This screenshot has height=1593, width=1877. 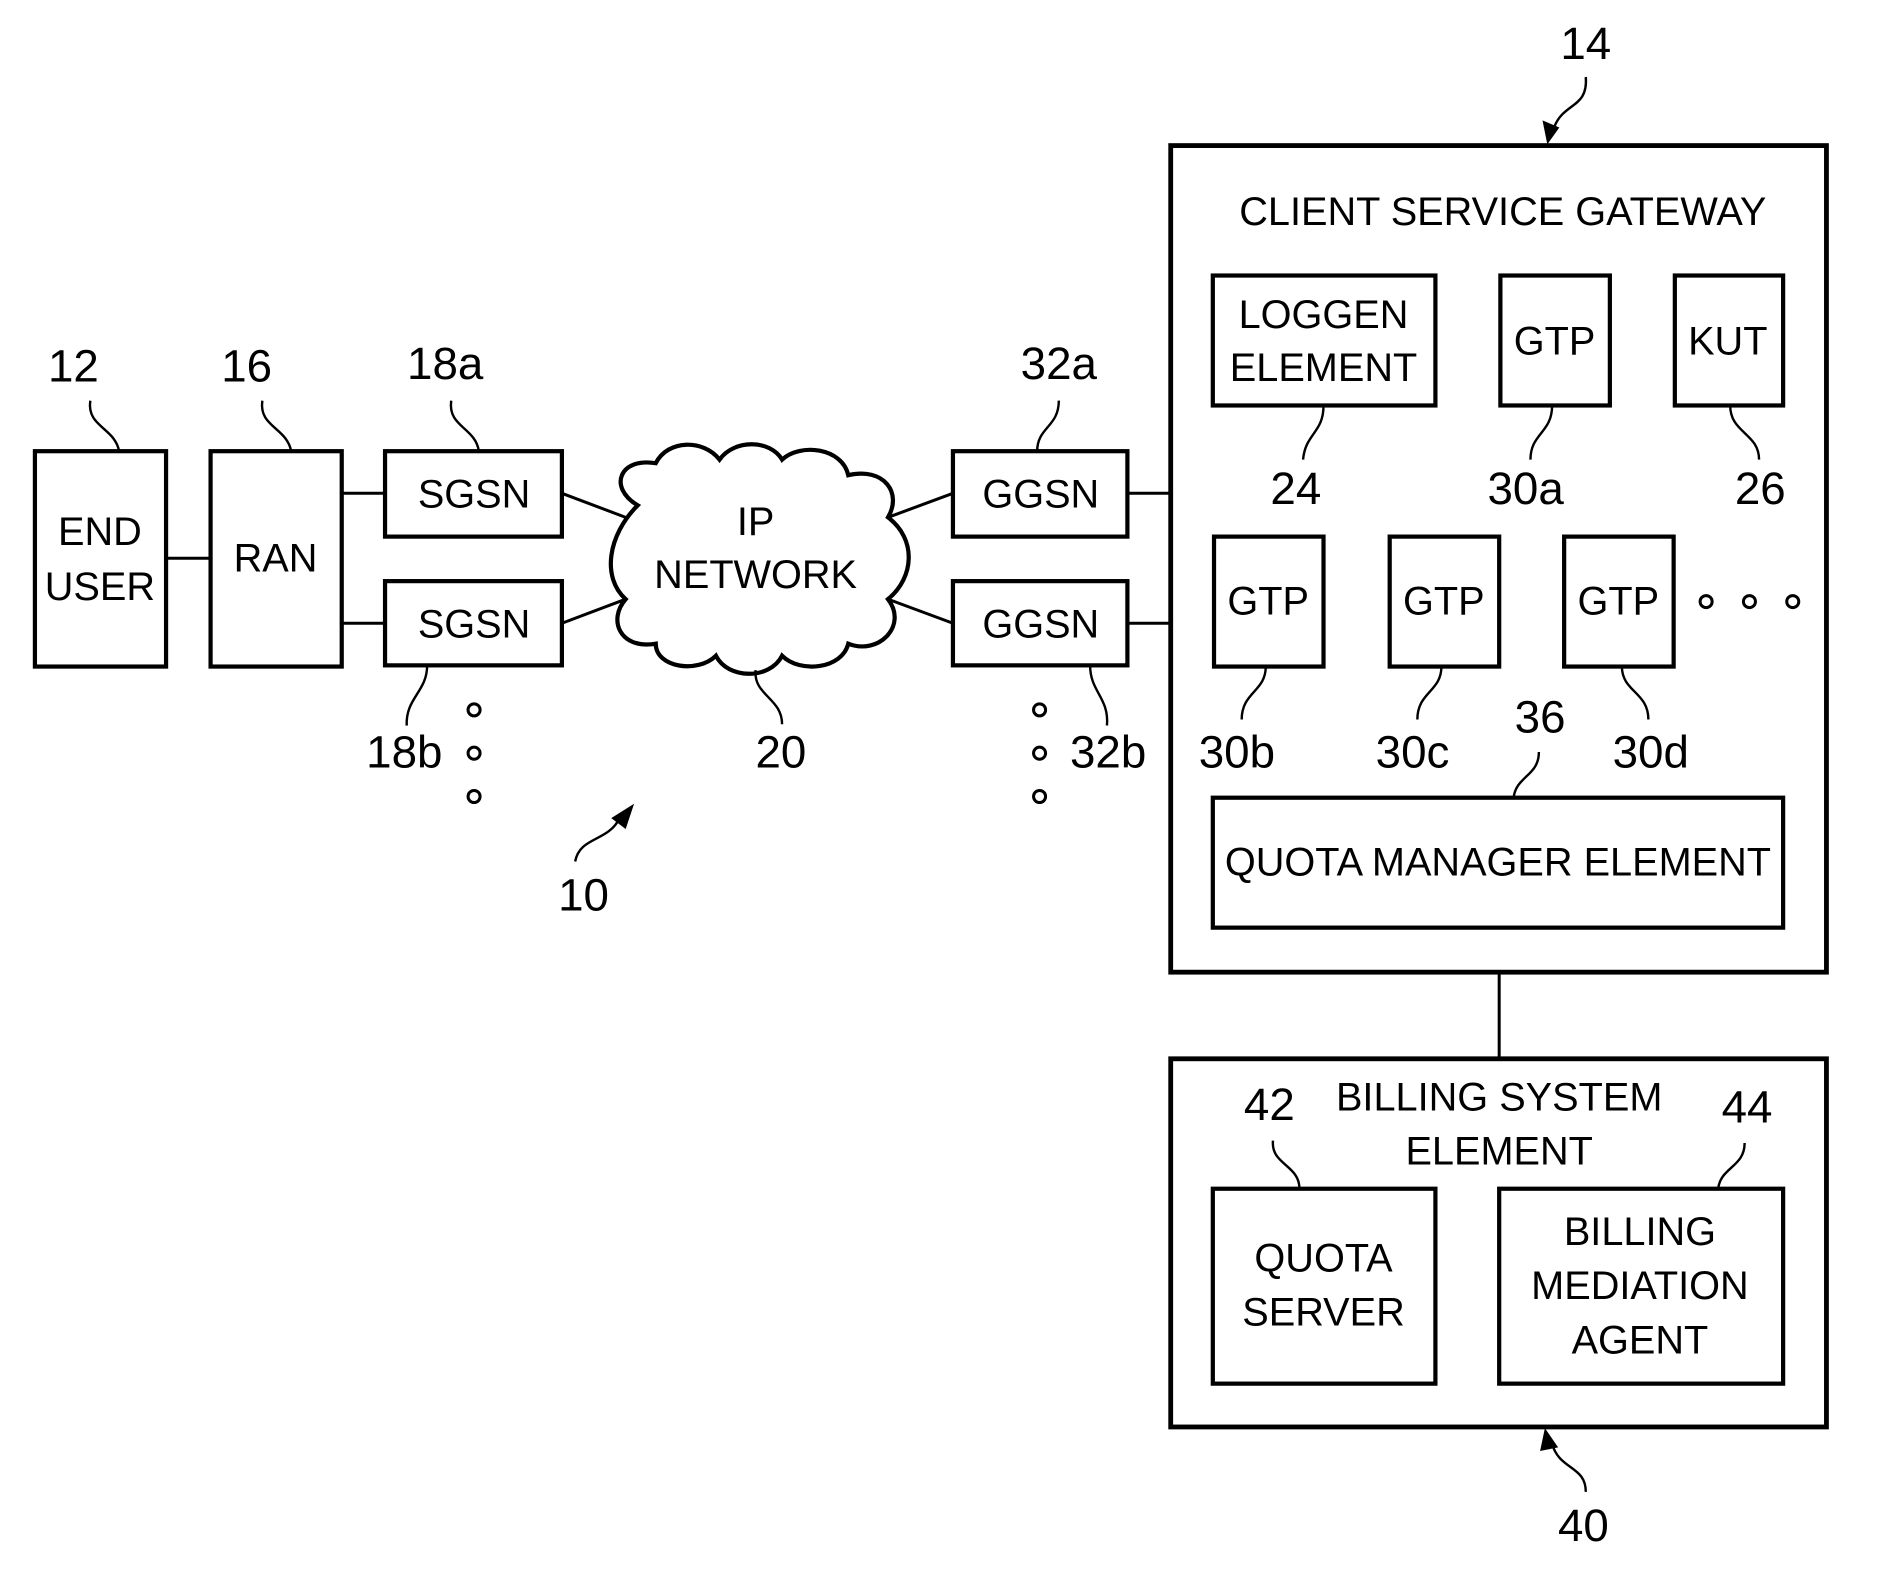 I want to click on leader-18b, so click(x=417, y=695).